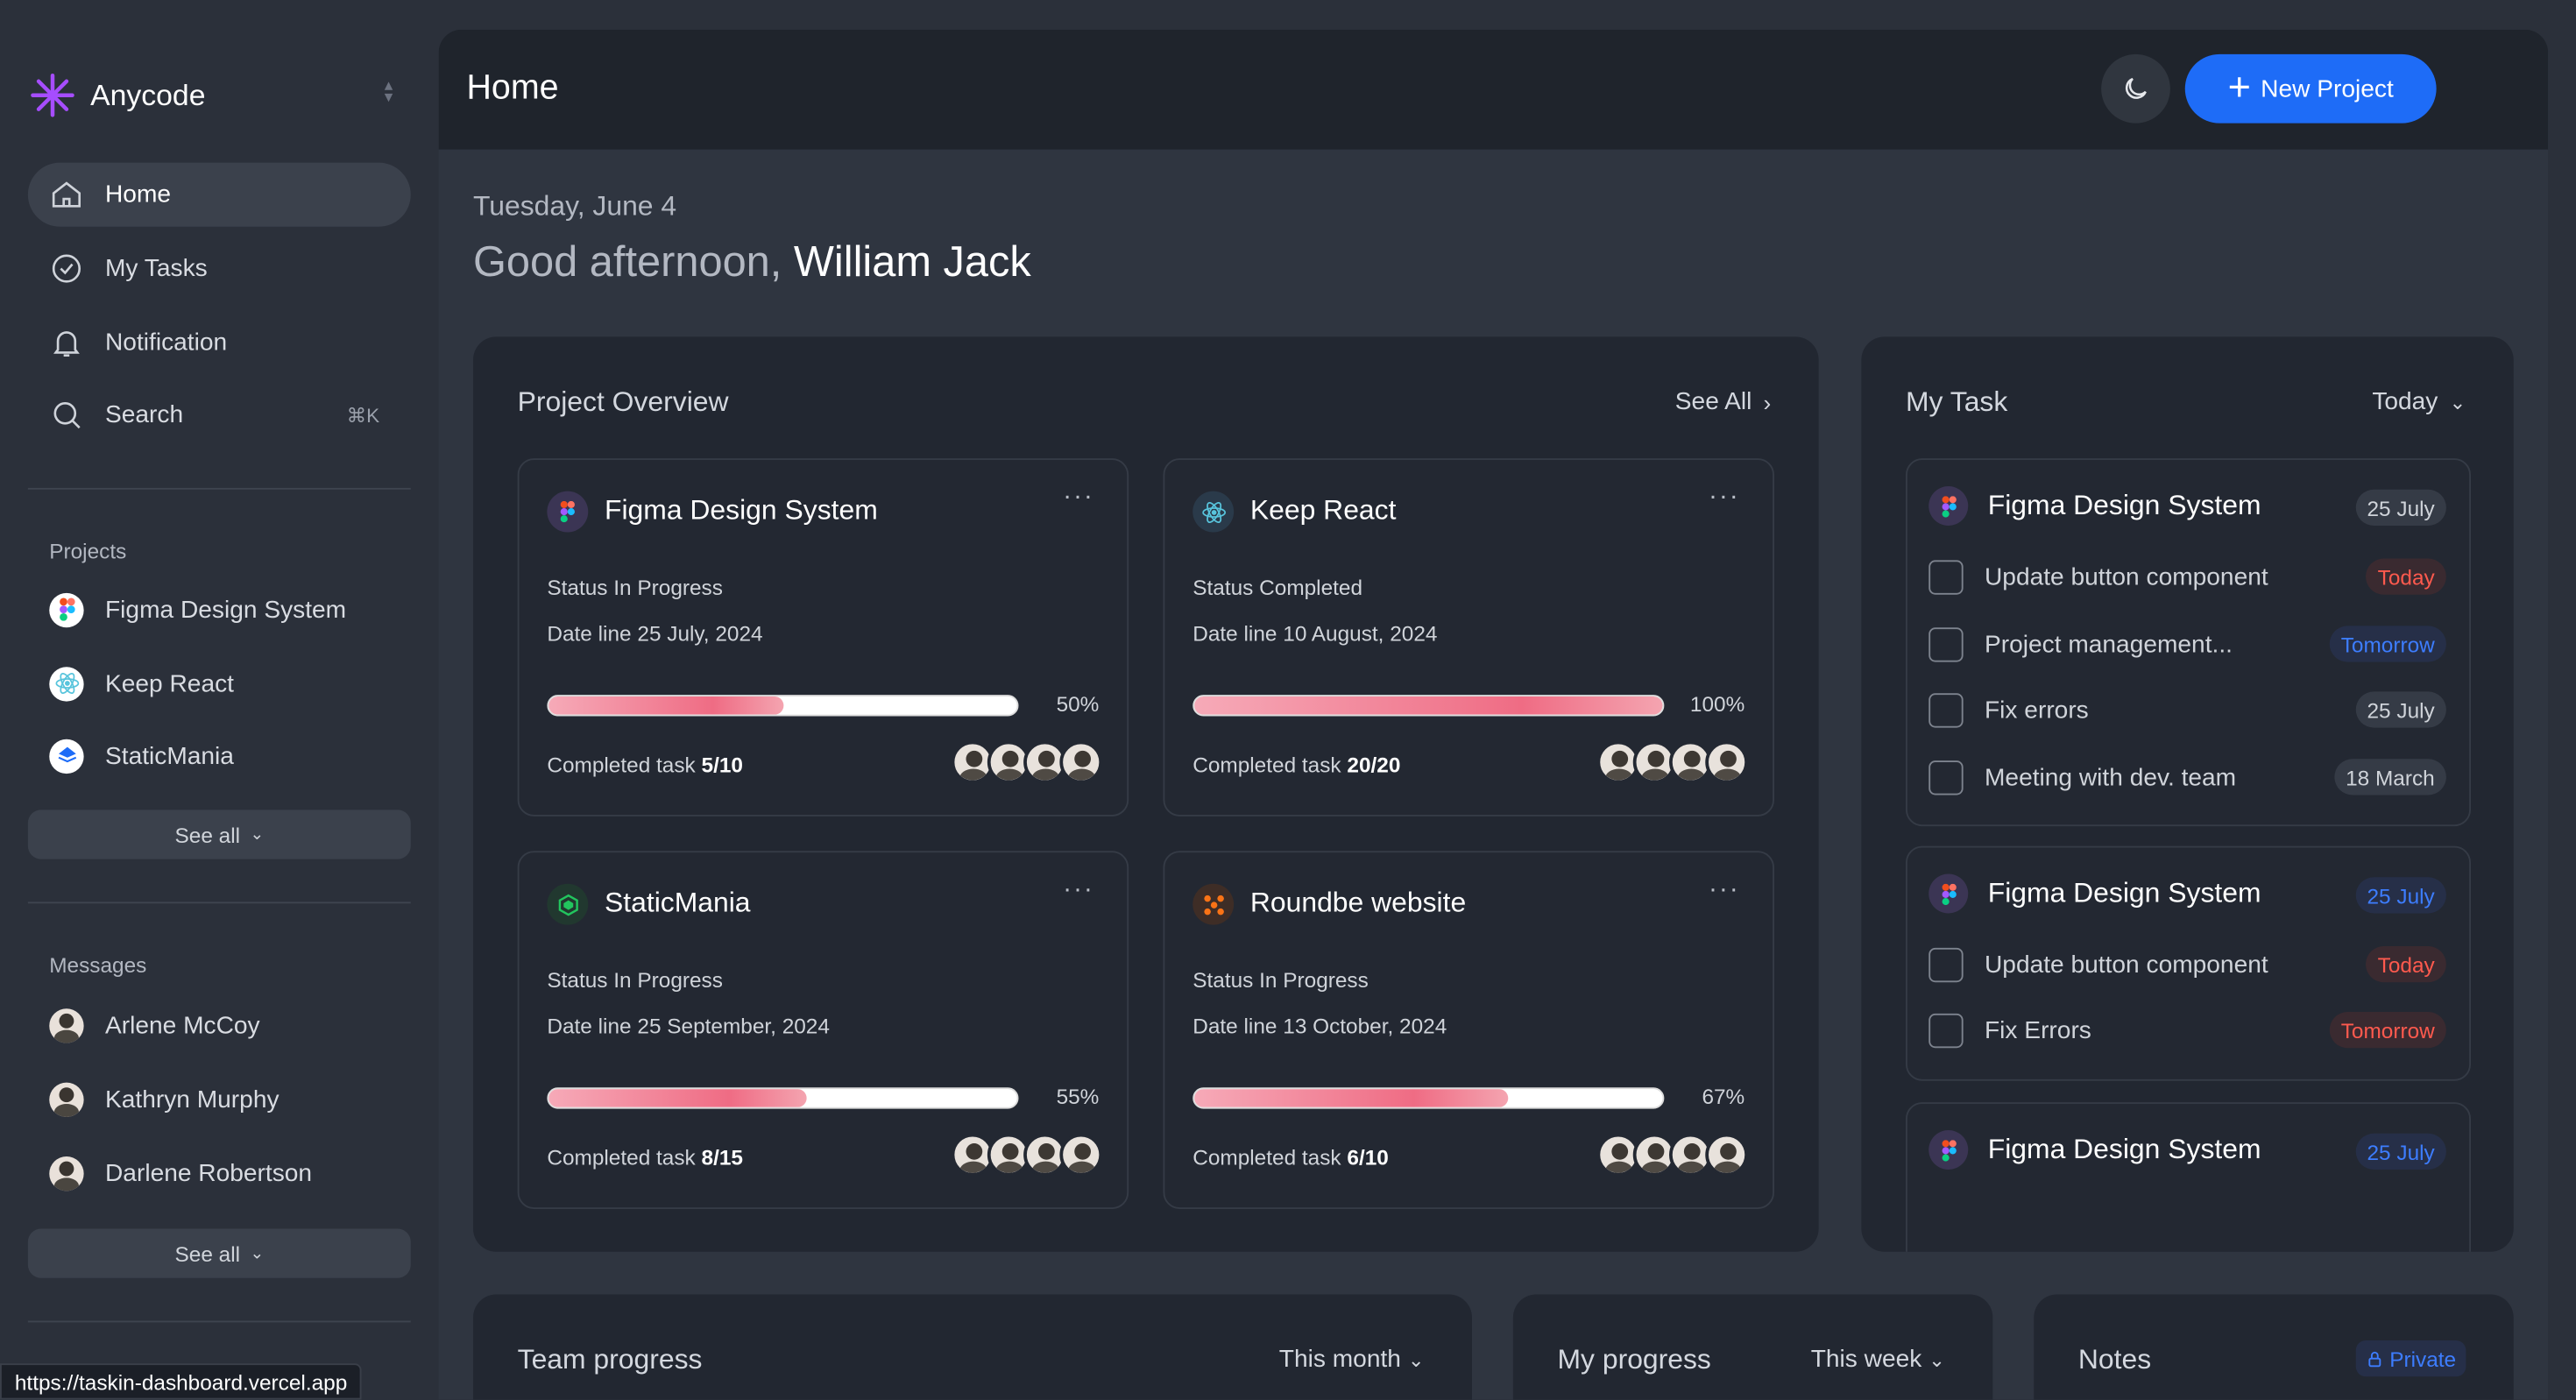  I want to click on nav-my-tasks: My Tasks, so click(219, 269).